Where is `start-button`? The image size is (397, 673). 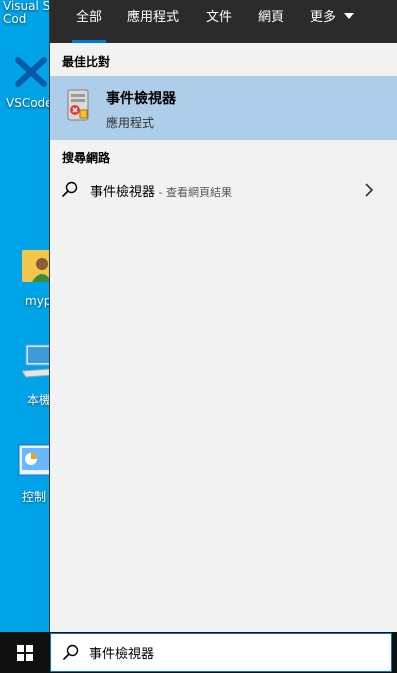
start-button is located at coordinates (25, 652).